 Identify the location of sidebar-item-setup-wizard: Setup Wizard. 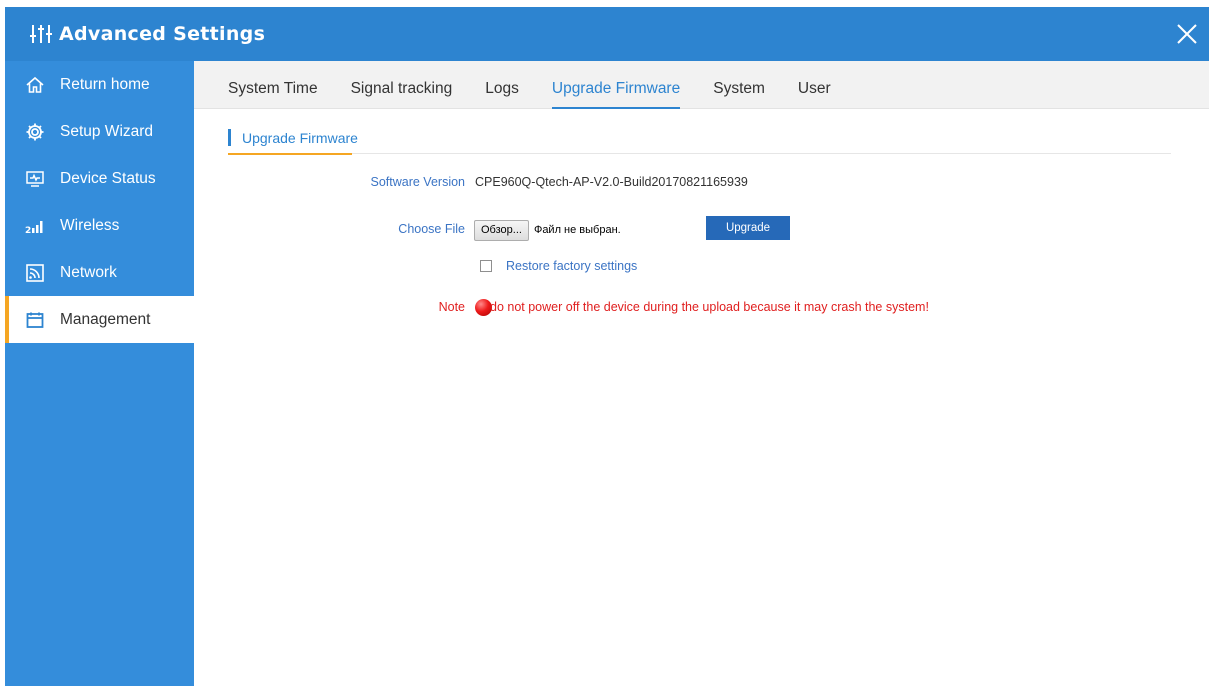
(99, 131).